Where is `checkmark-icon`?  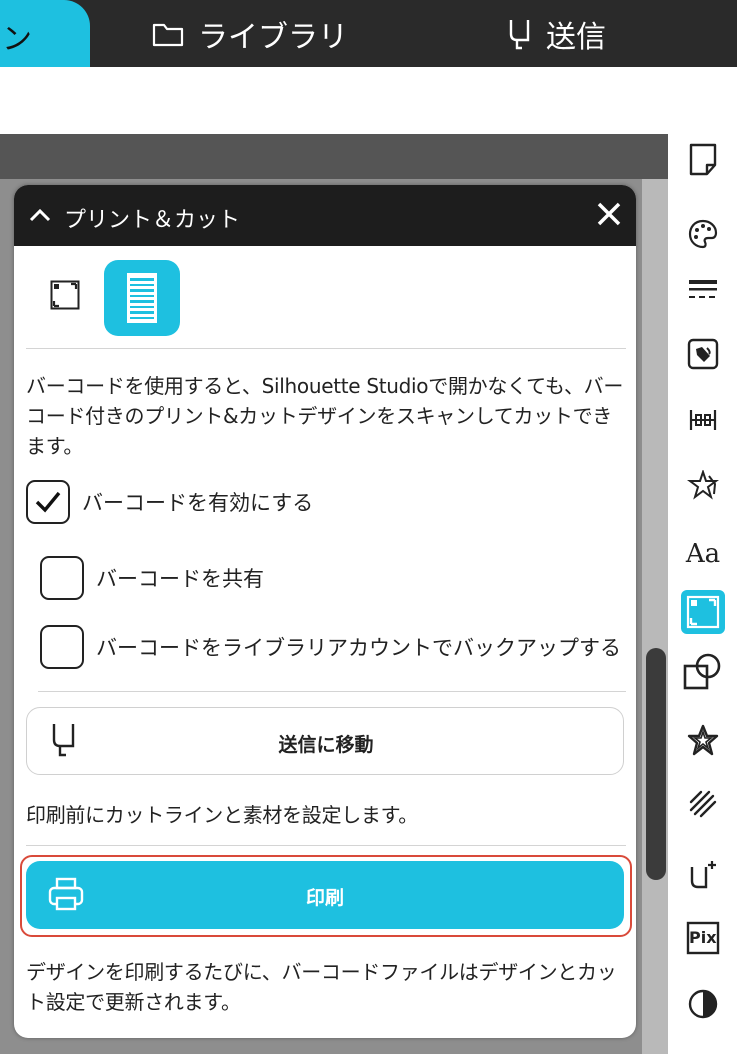 checkmark-icon is located at coordinates (48, 502).